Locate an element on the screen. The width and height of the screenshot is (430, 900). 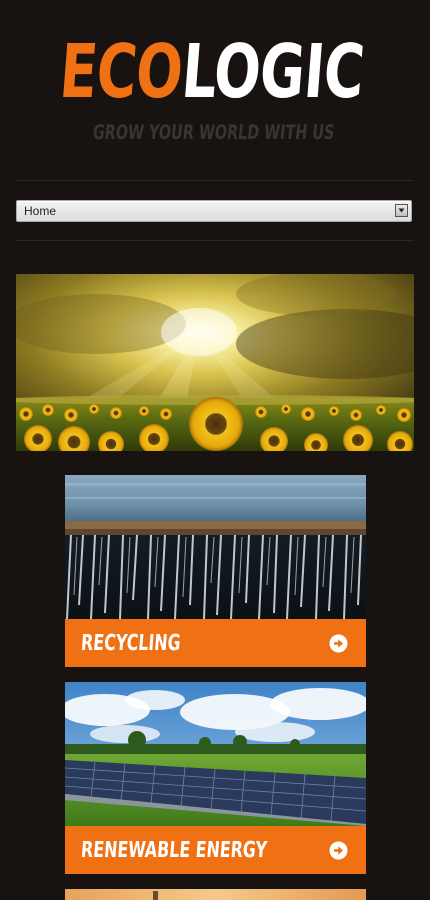
card-bar: RENEWABLE ENERGY is located at coordinates (215, 850).